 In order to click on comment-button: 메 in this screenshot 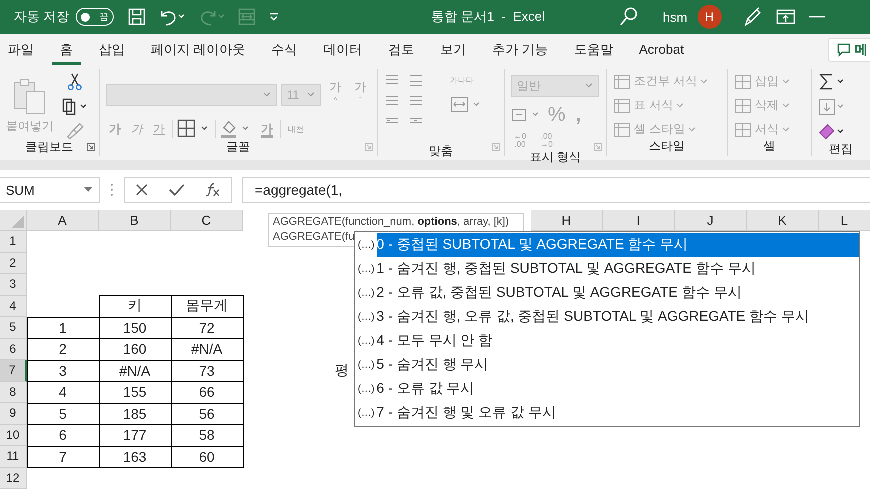, I will do `click(849, 50)`.